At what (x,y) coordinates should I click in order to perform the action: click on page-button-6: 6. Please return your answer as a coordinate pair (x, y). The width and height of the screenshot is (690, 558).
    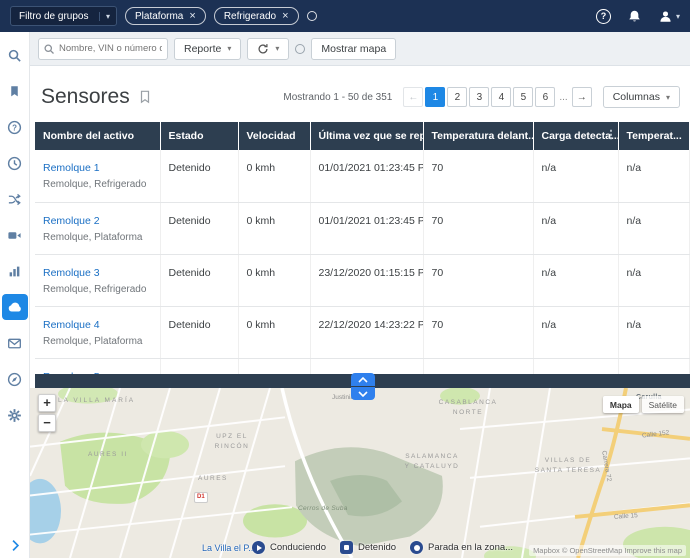
    Looking at the image, I should click on (545, 97).